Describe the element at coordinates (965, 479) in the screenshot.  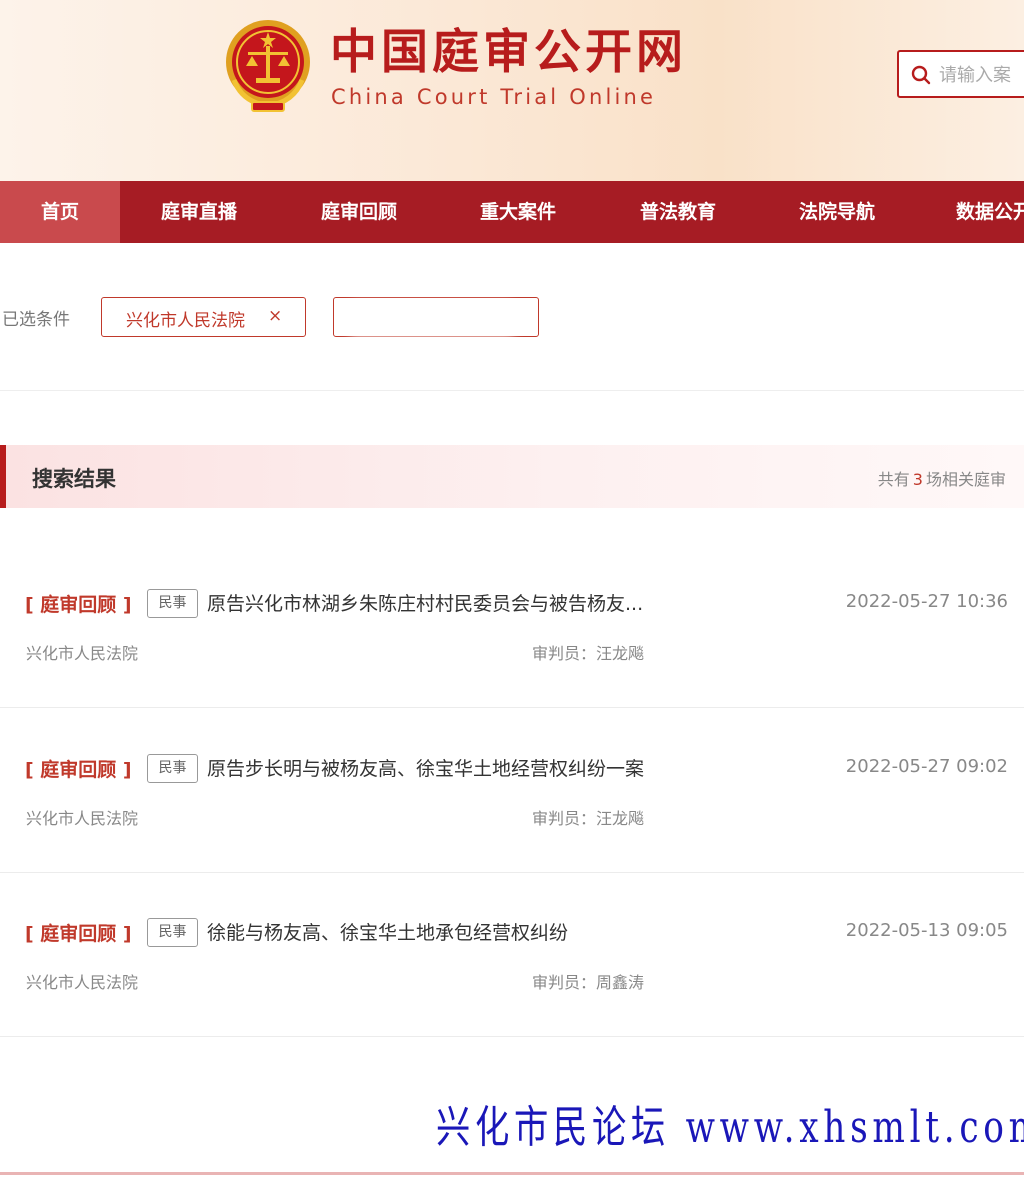
I see `results-count-suffix: 场相关庭审` at that location.